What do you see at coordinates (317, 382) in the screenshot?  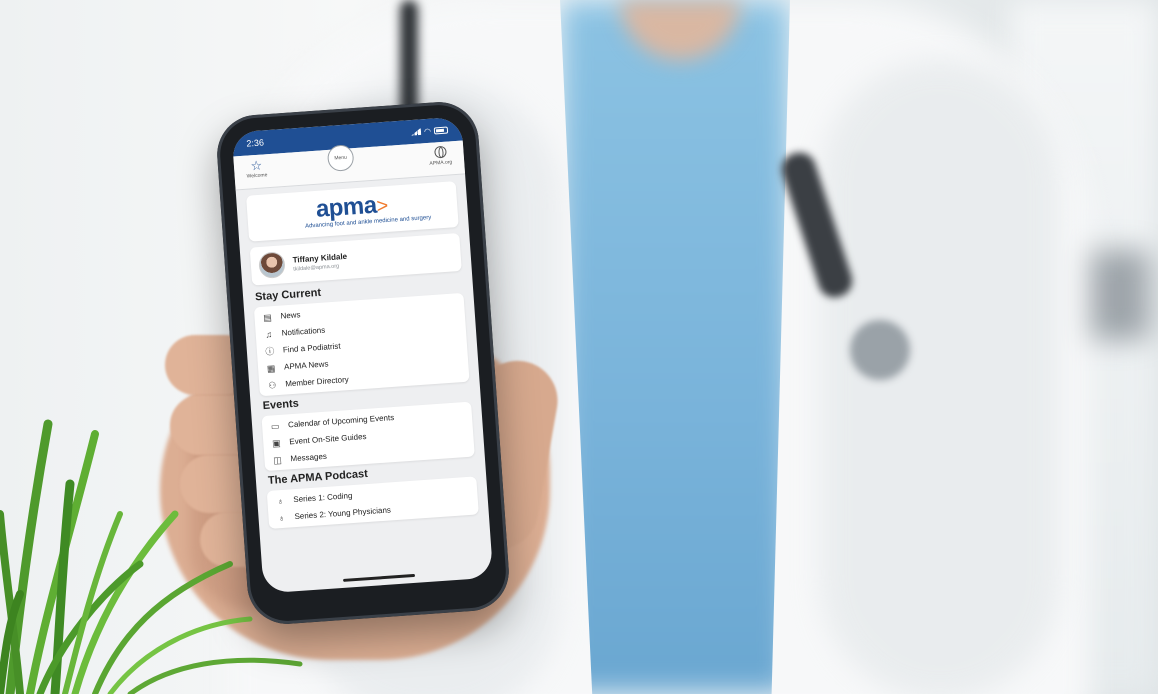 I see `menu-item-label: Member Directory` at bounding box center [317, 382].